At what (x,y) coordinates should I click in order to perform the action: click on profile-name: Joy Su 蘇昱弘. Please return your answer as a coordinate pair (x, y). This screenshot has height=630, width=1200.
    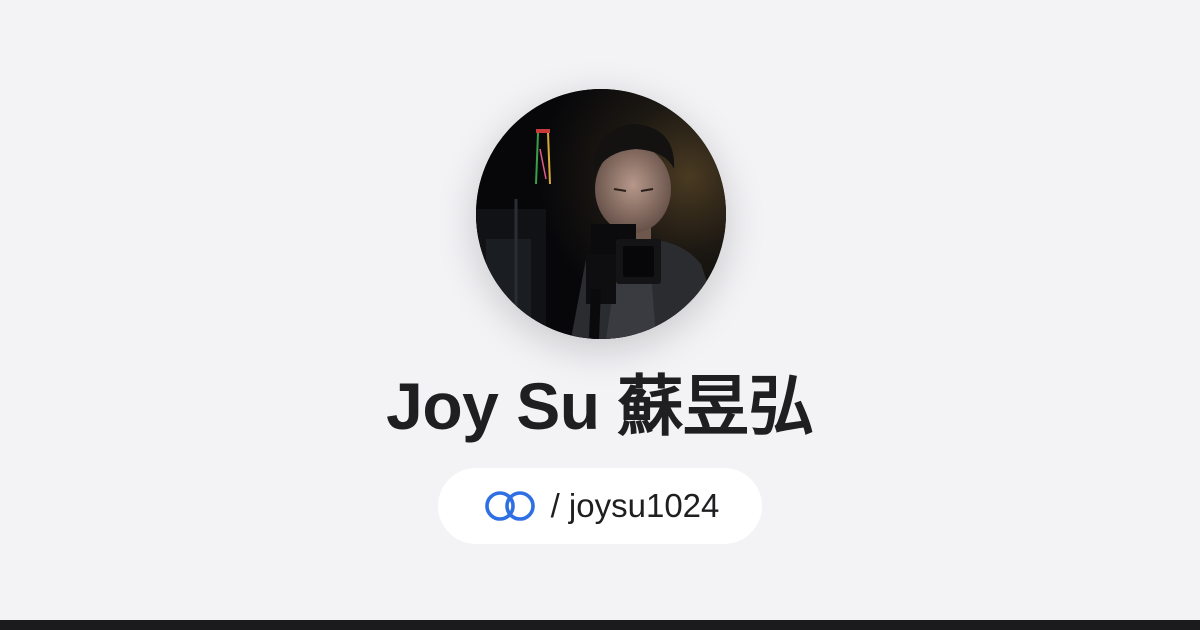
    Looking at the image, I should click on (600, 406).